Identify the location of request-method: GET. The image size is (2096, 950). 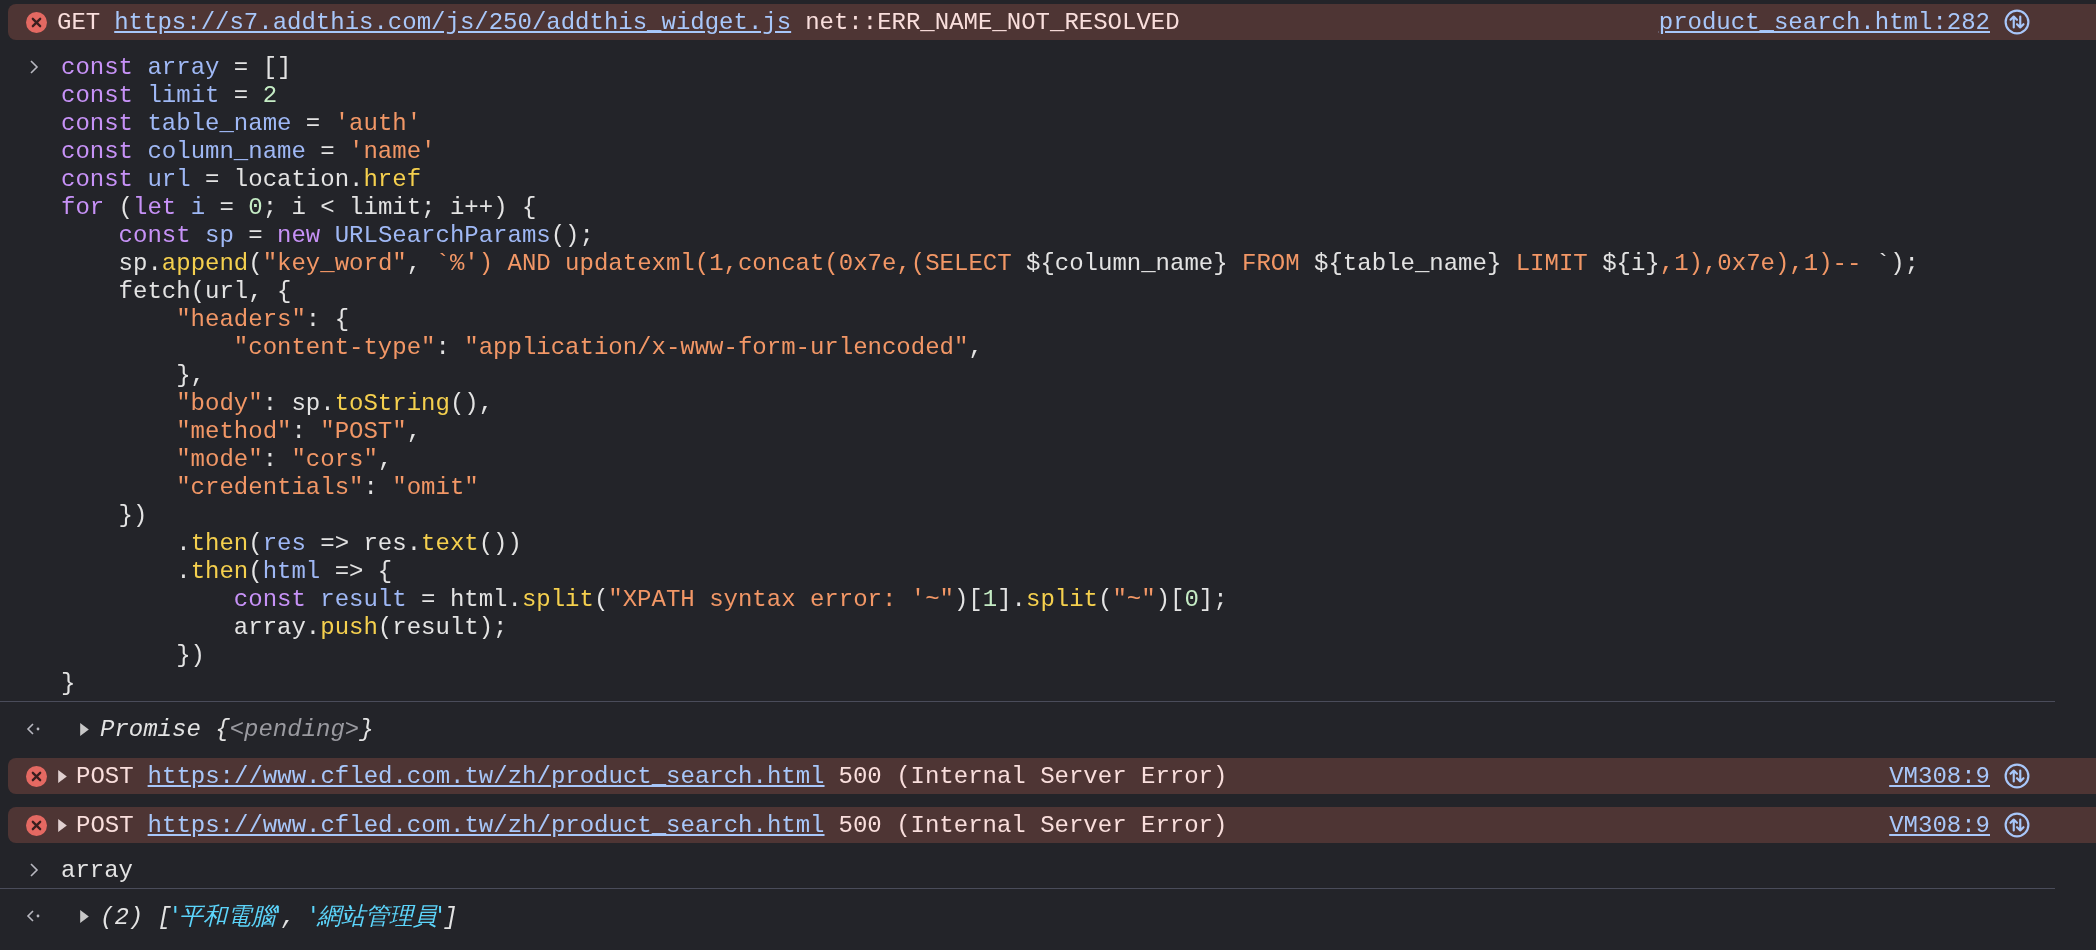
(79, 22).